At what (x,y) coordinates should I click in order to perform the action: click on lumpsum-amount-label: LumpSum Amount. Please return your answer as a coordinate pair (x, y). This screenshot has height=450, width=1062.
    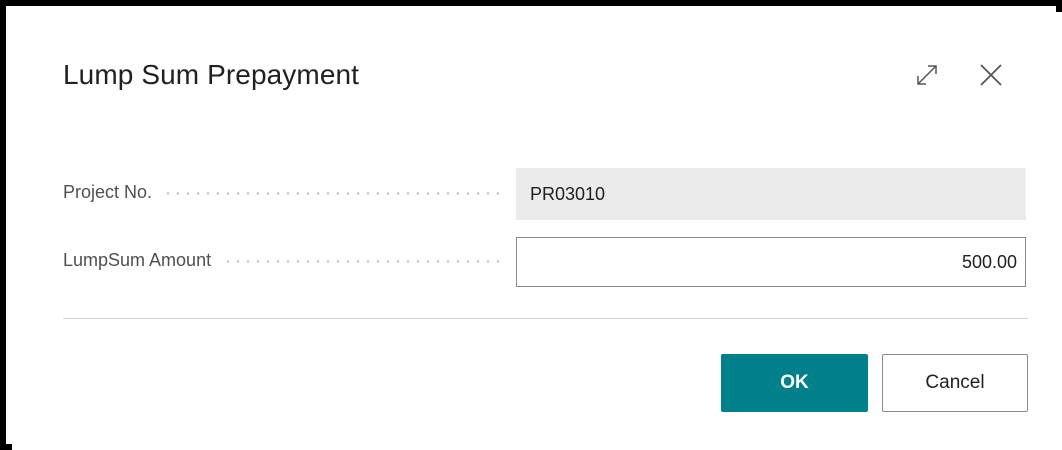
    Looking at the image, I should click on (142, 260).